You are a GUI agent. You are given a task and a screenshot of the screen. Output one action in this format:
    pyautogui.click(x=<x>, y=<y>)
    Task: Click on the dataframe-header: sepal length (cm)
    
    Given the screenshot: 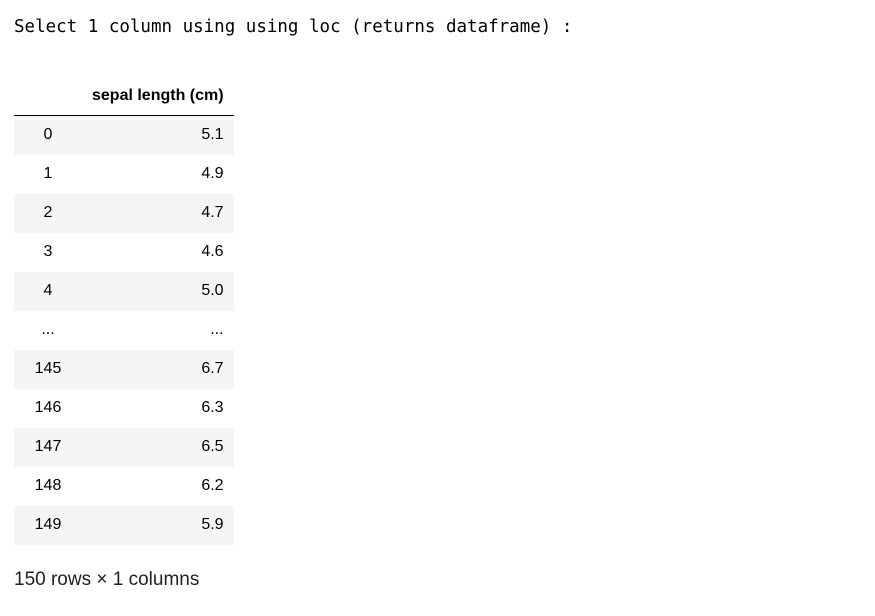 What is the action you would take?
    pyautogui.click(x=124, y=96)
    